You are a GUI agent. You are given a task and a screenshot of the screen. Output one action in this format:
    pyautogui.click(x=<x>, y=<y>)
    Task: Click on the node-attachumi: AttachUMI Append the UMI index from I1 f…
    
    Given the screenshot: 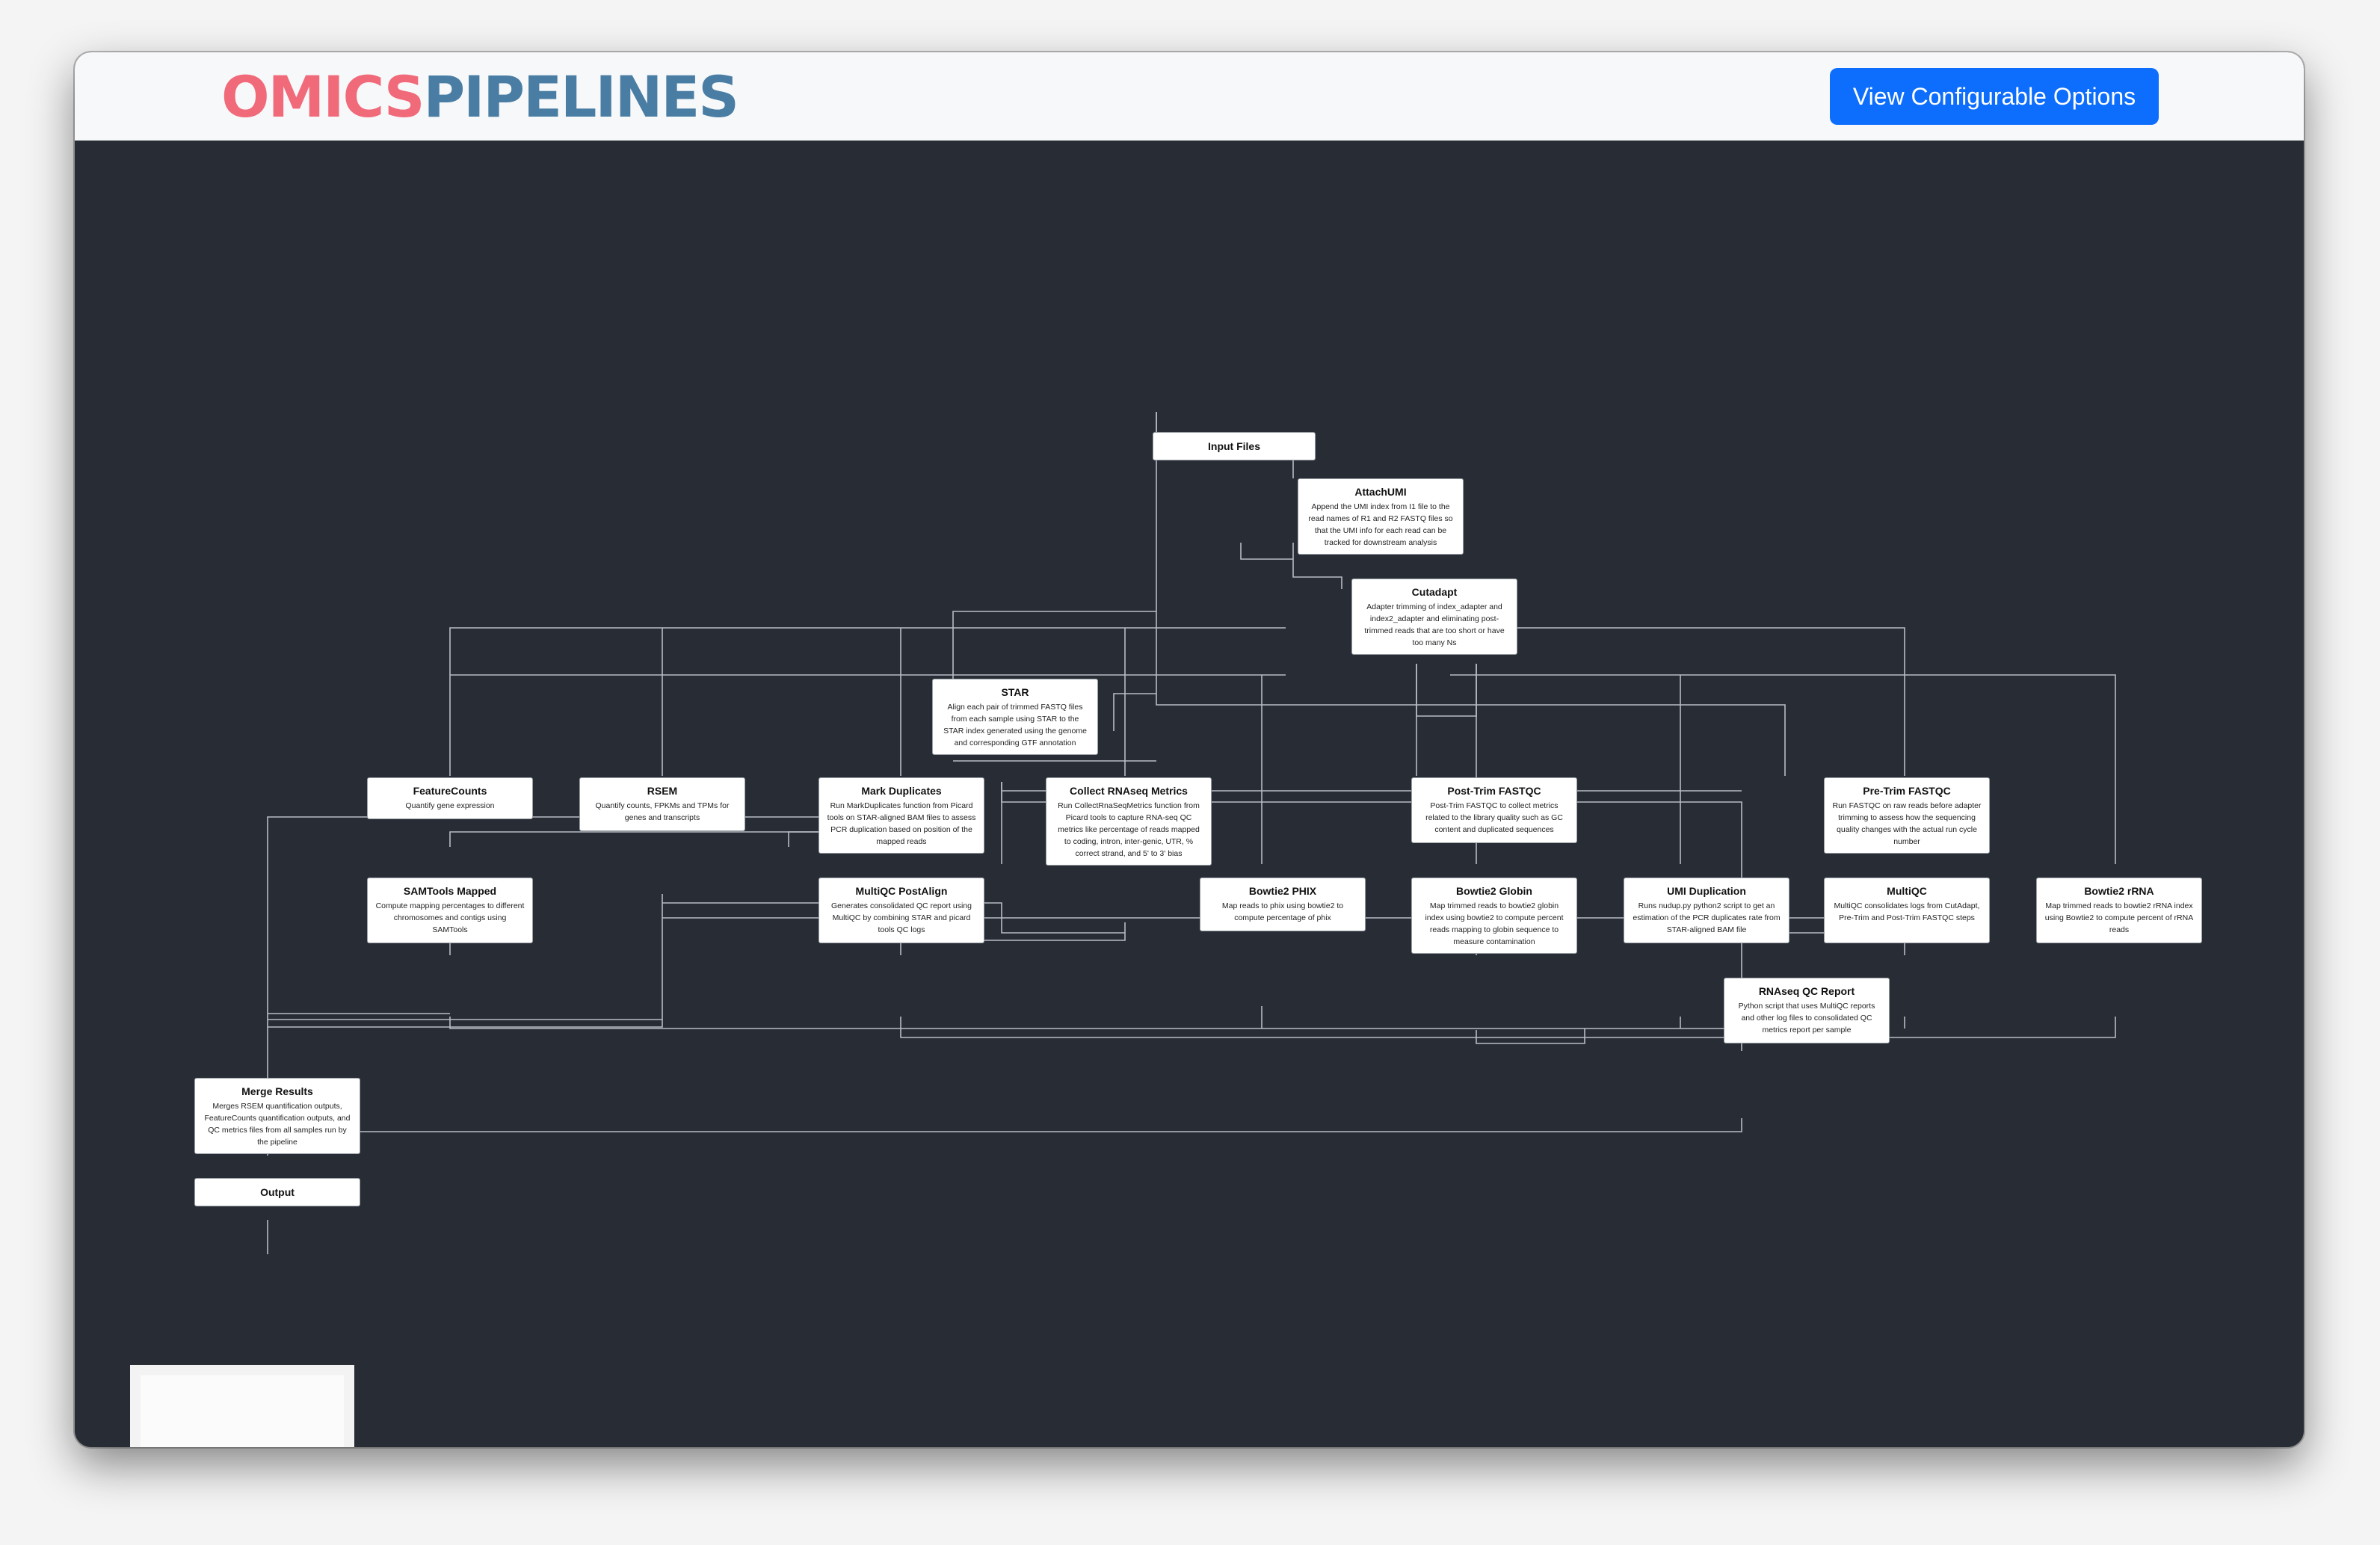 What is the action you would take?
    pyautogui.click(x=1381, y=516)
    